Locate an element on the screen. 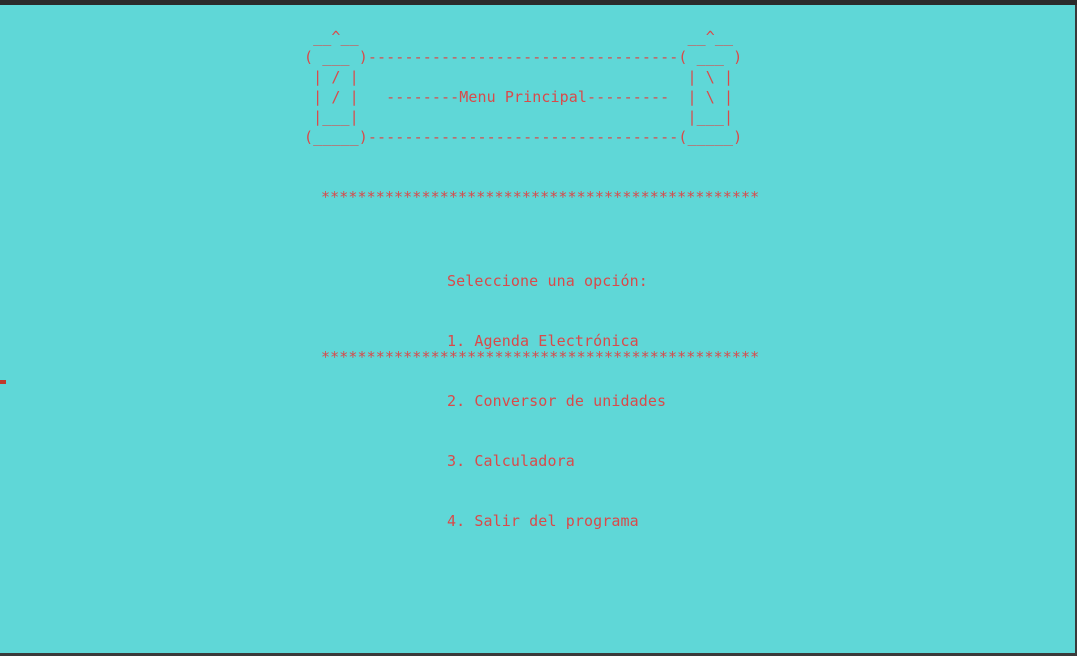 The height and width of the screenshot is (656, 1077). menu-prompt: Seleccione una opción: is located at coordinates (547, 281).